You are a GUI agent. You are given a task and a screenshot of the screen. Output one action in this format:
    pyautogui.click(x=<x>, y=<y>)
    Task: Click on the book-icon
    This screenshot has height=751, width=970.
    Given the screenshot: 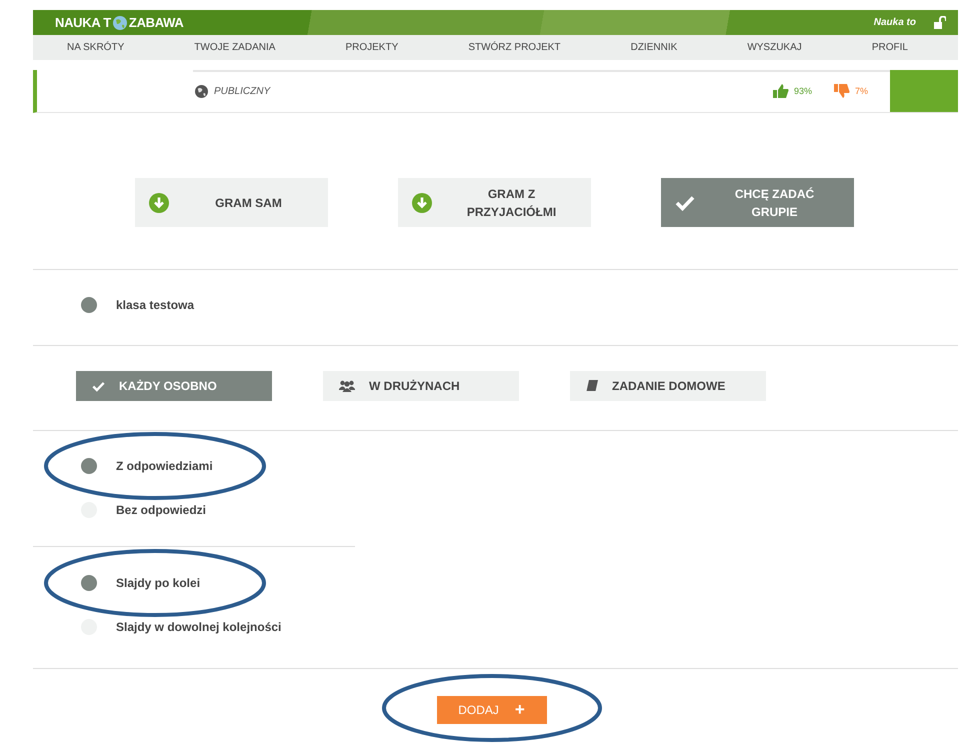 What is the action you would take?
    pyautogui.click(x=592, y=386)
    